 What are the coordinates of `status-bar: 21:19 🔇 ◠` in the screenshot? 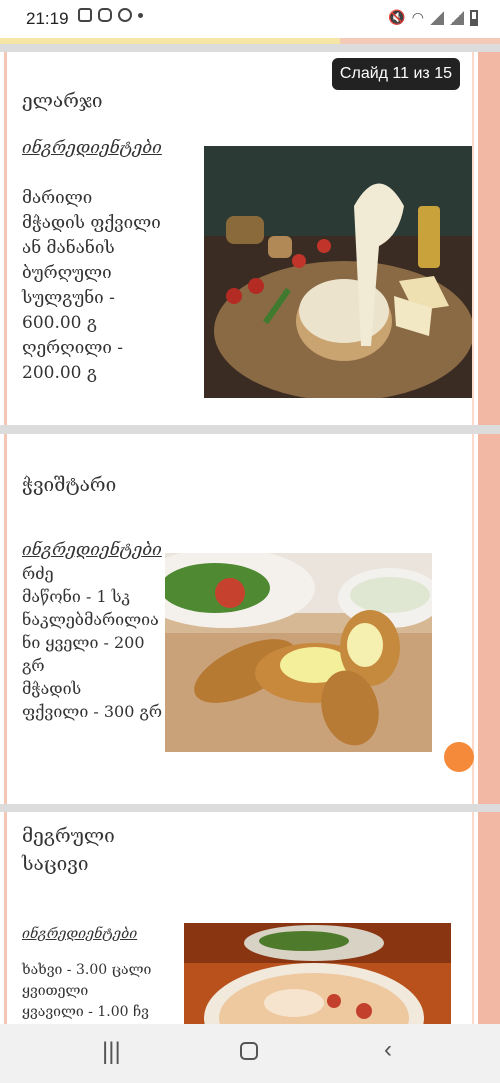 It's located at (250, 19).